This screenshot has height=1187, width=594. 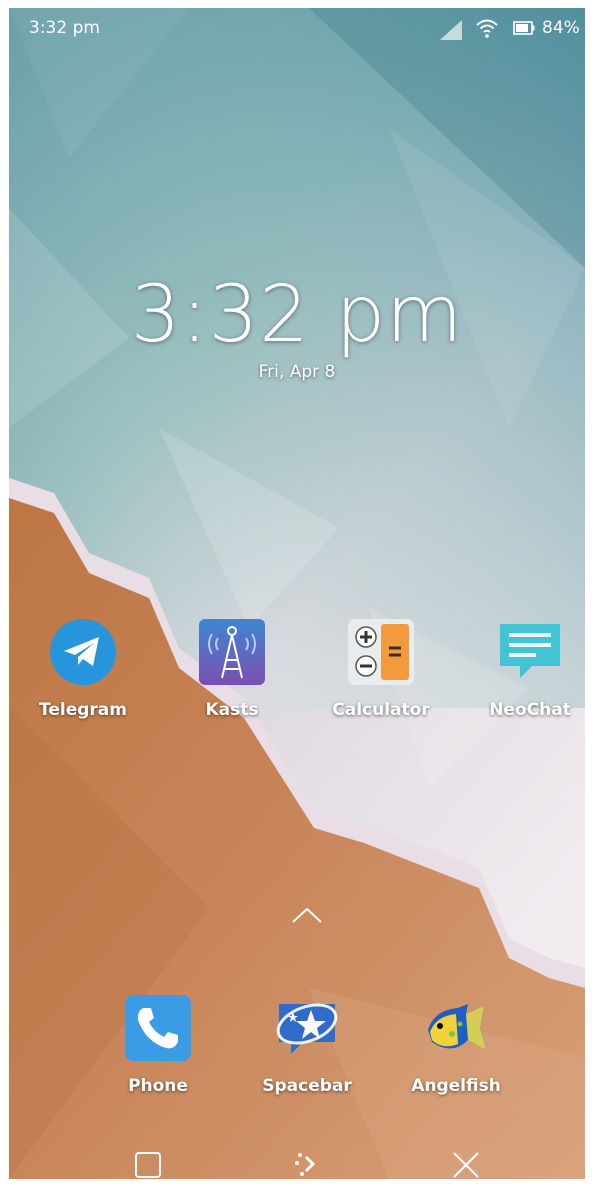 What do you see at coordinates (466, 1163) in the screenshot?
I see `close-icon` at bounding box center [466, 1163].